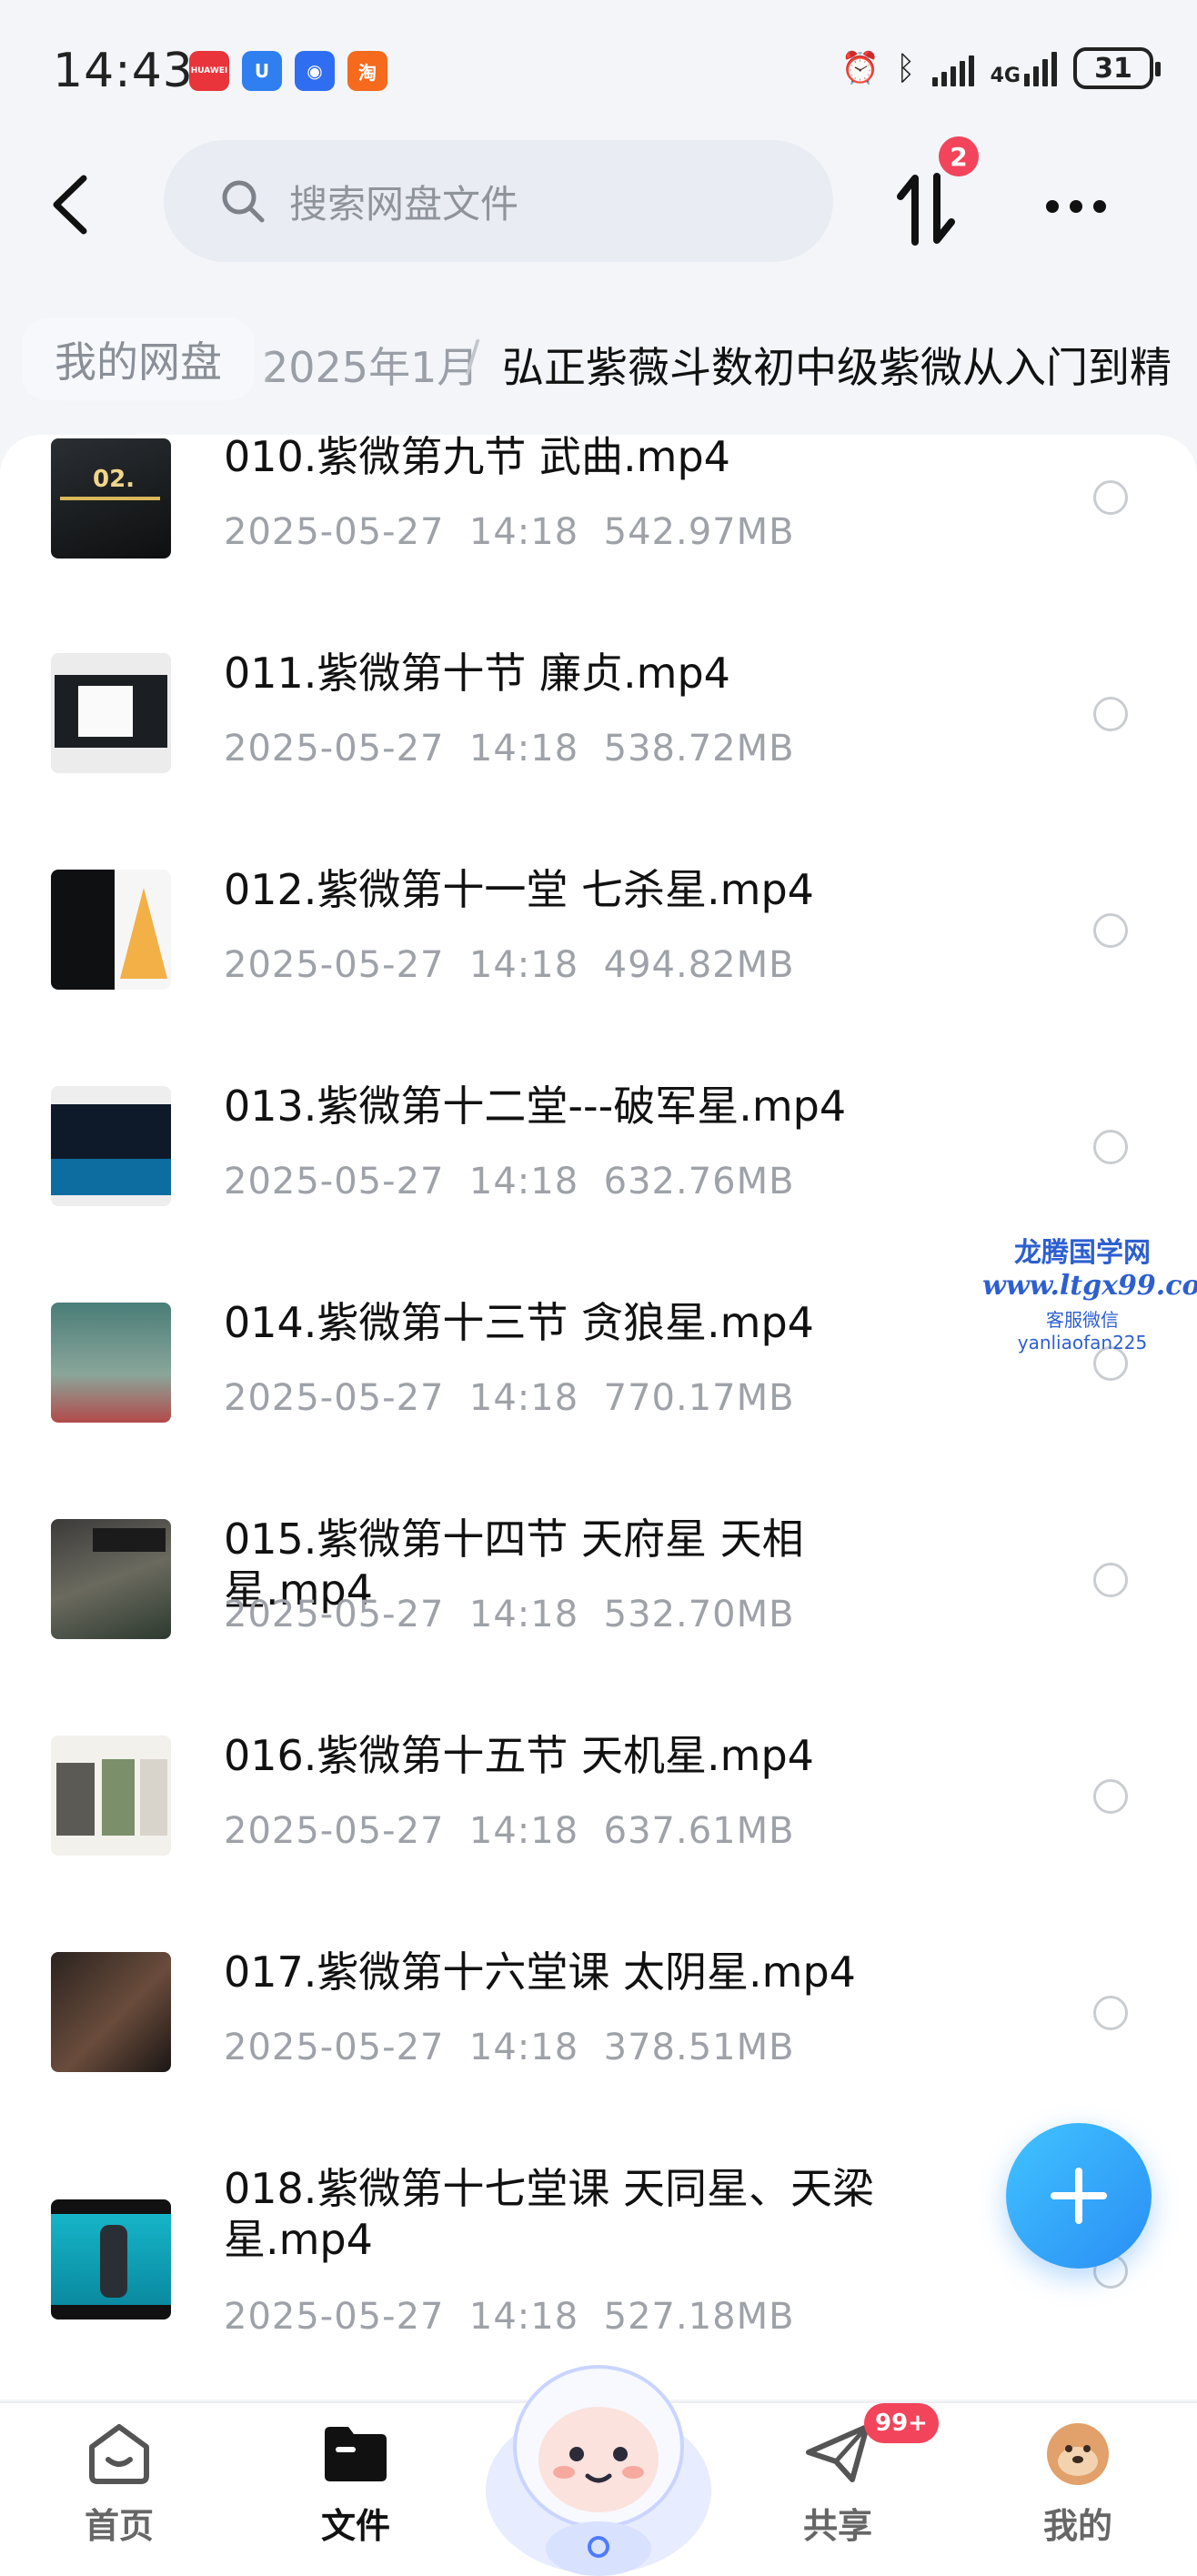  Describe the element at coordinates (1082, 1331) in the screenshot. I see `watermark-contact: 客服微信 yanliaofan225` at that location.